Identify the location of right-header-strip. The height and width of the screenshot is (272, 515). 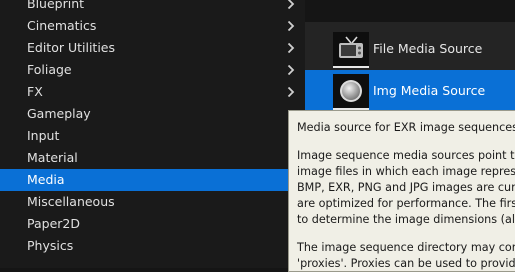
(410, 11).